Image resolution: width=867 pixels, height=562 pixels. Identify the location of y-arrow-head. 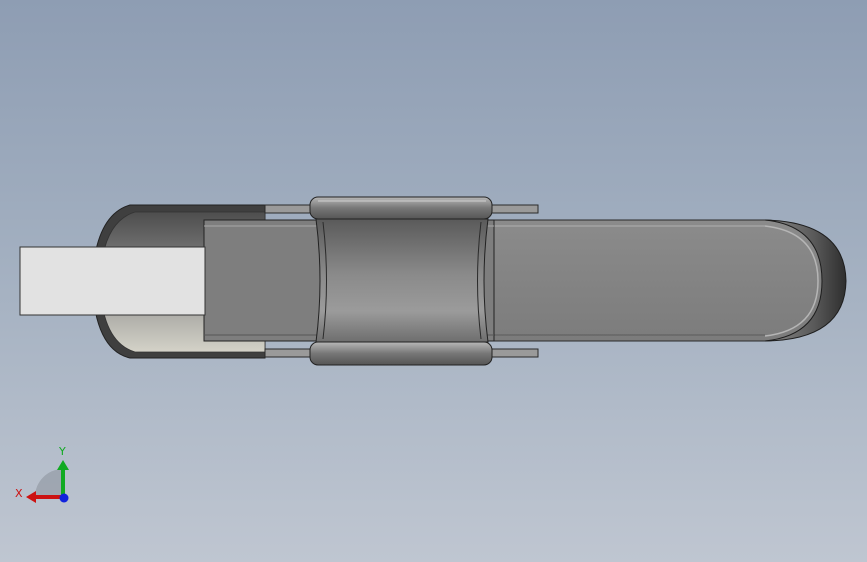
(63, 465).